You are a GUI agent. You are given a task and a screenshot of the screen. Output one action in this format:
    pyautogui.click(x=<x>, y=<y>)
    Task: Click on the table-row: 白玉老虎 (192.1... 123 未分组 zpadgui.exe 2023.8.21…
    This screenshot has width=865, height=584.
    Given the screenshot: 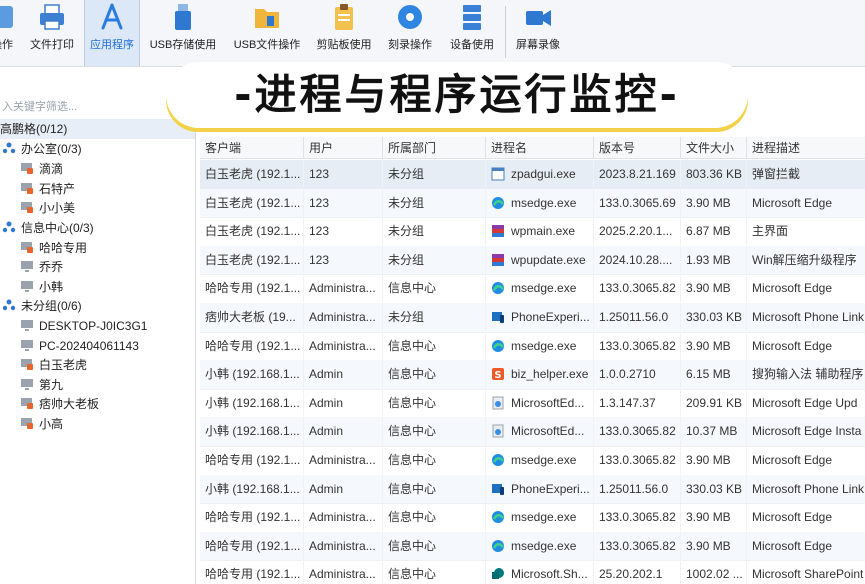 What is the action you would take?
    pyautogui.click(x=532, y=175)
    